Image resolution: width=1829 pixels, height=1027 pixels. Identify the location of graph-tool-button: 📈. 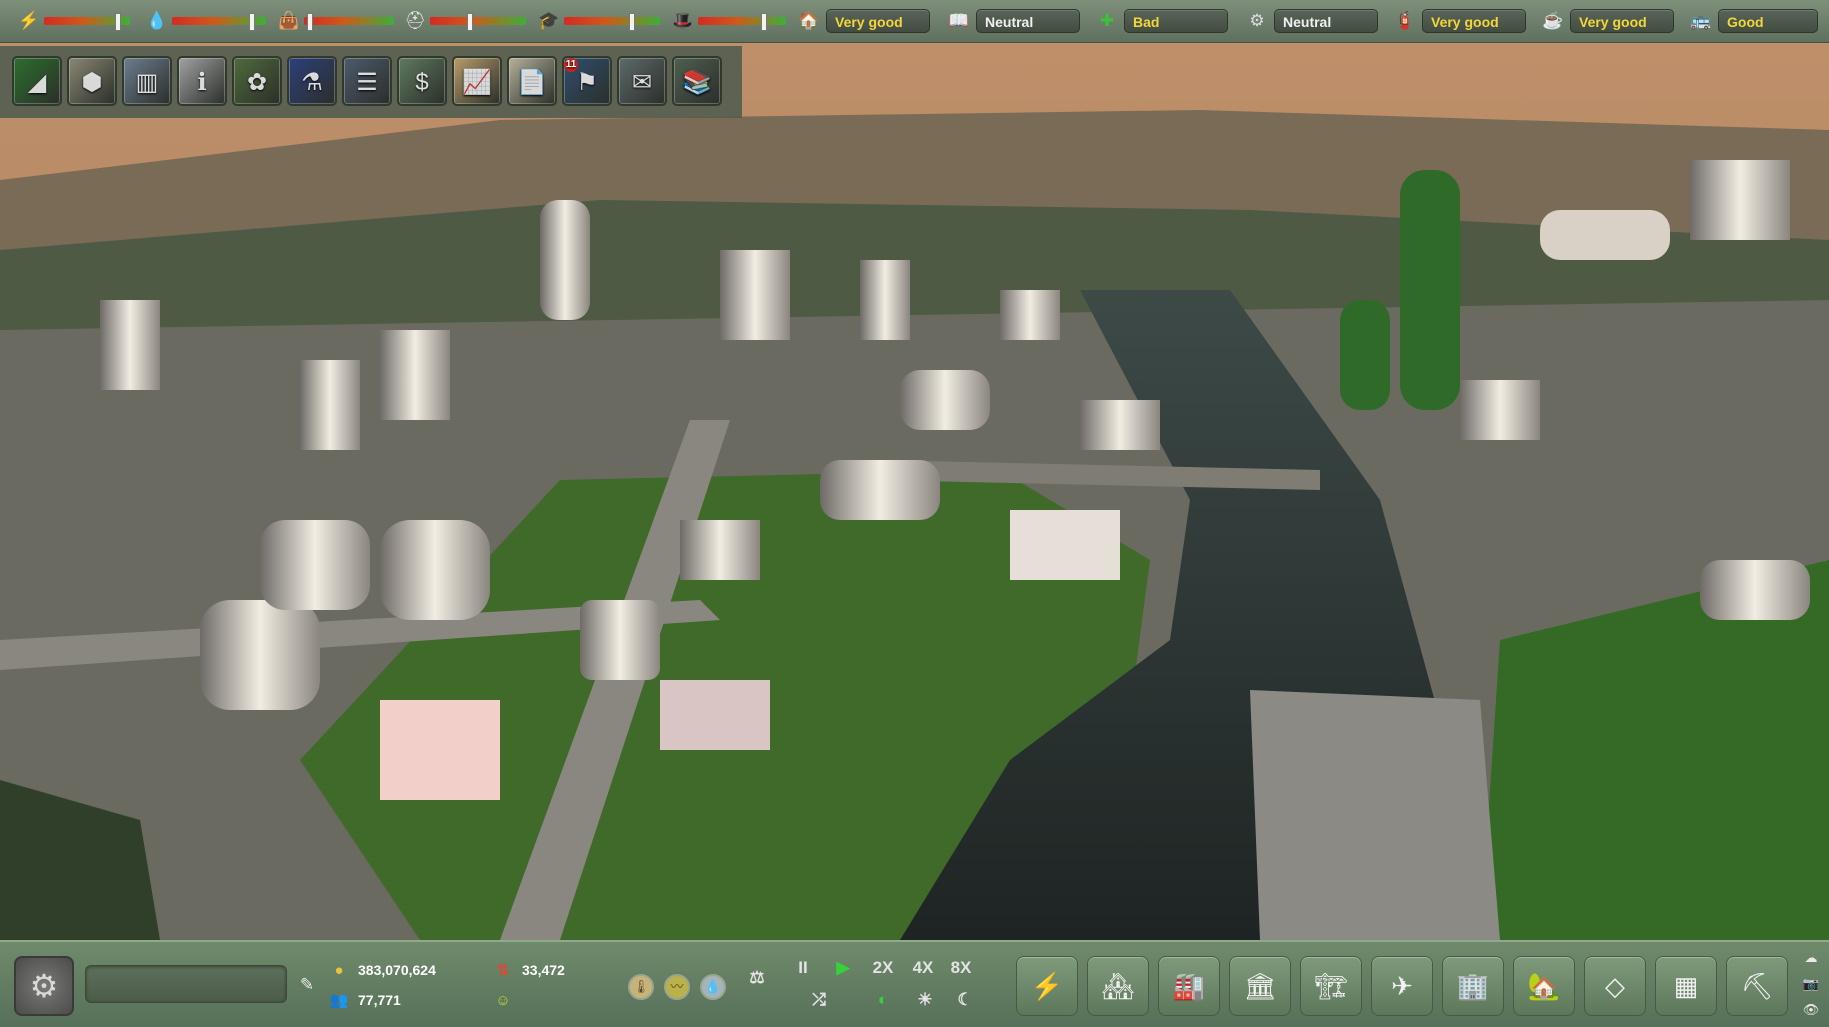
(477, 81).